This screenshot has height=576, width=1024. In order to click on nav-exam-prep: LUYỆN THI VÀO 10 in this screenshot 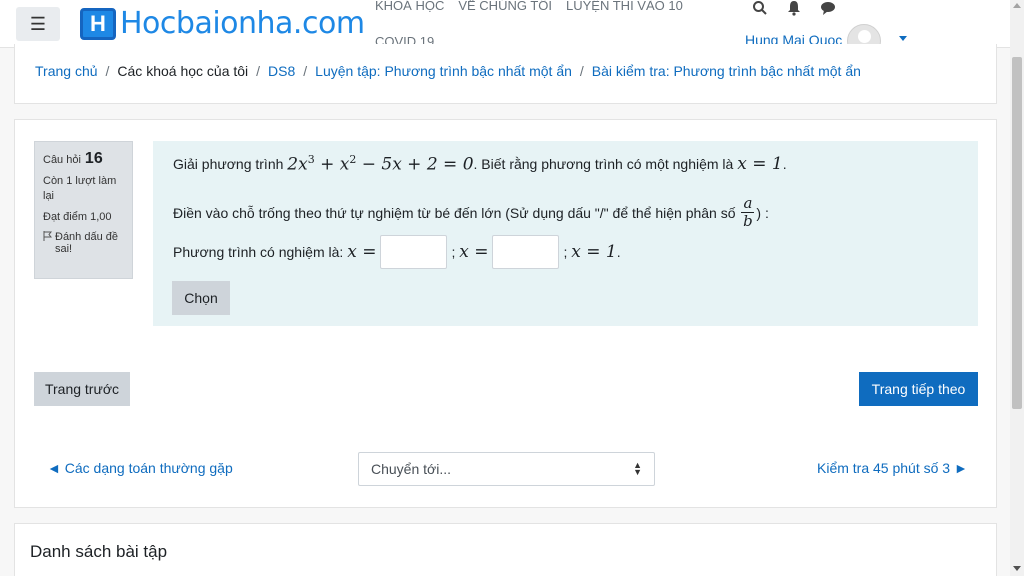, I will do `click(624, 6)`.